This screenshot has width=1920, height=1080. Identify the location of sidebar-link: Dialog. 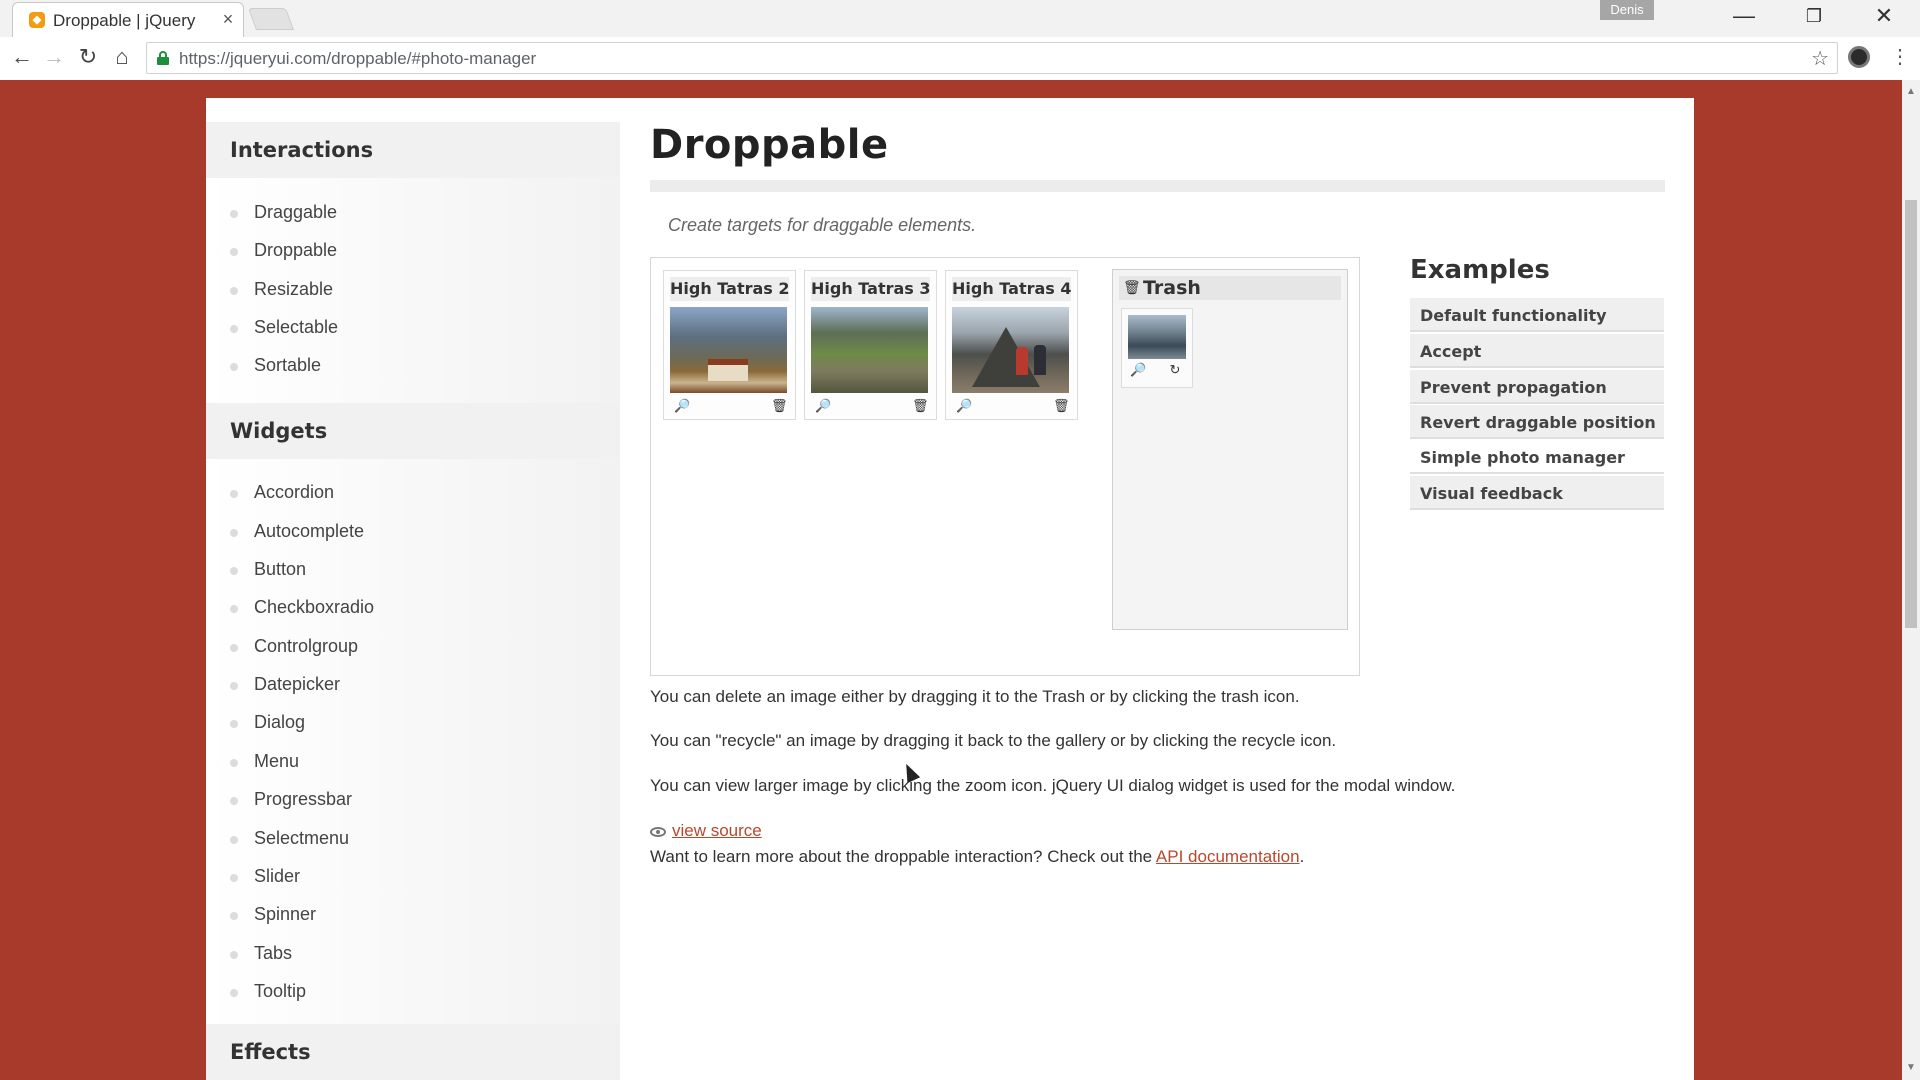
(279, 722).